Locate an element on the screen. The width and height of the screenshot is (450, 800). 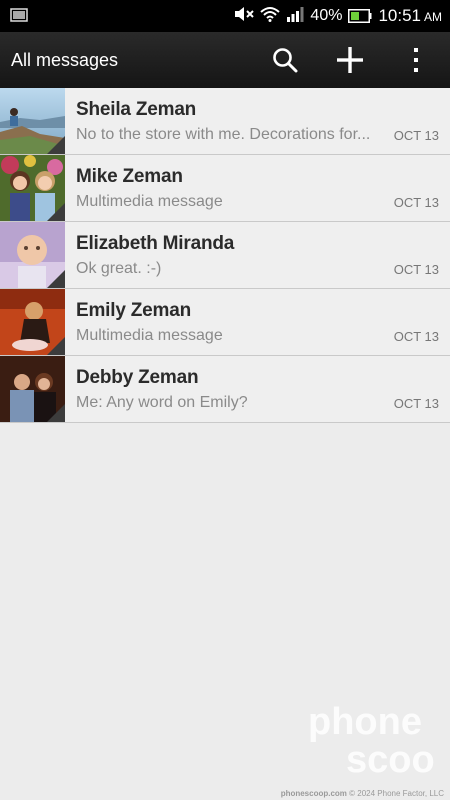
clock: 10:51 AM is located at coordinates (410, 16).